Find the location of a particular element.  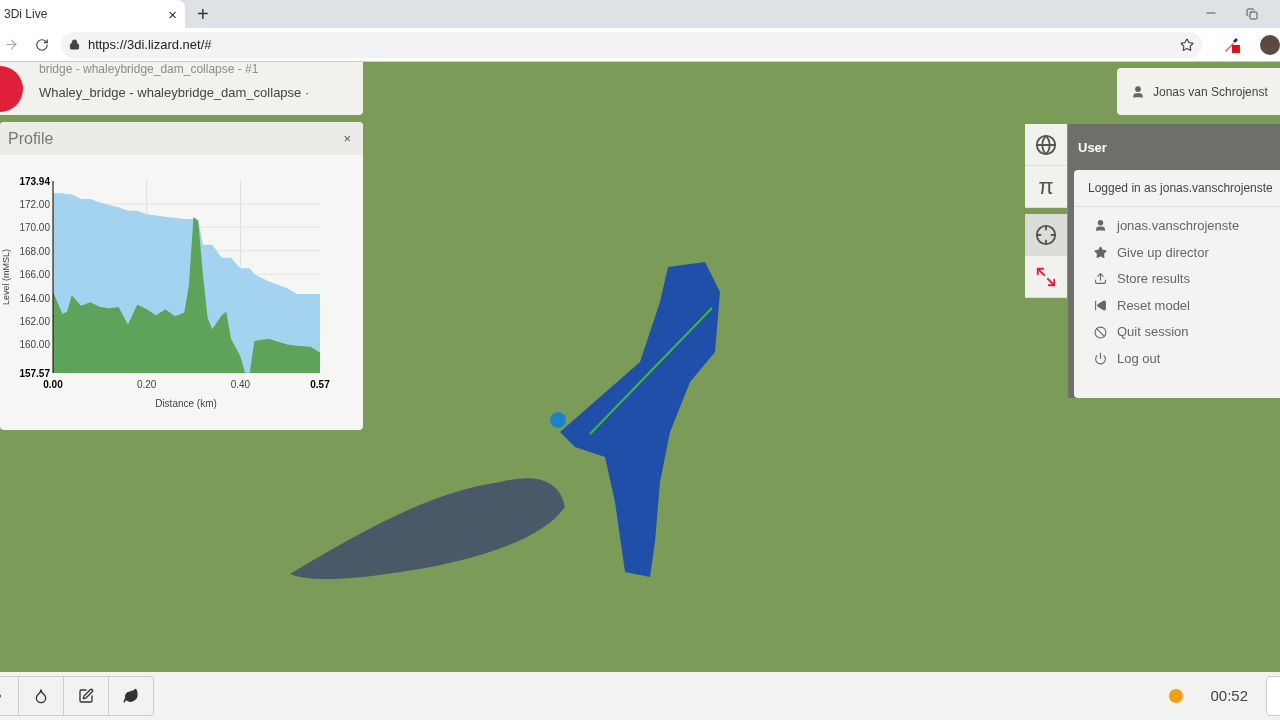

x-tick-label: 0.57 is located at coordinates (320, 384).